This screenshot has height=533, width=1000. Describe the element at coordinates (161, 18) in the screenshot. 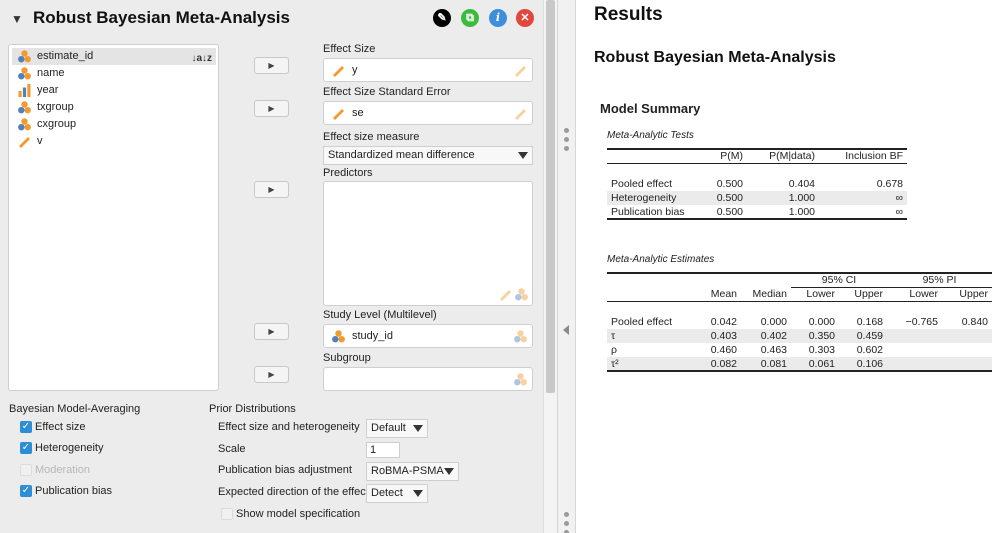

I see `analysis-title: Robust Bayesian Meta-Analysis` at that location.